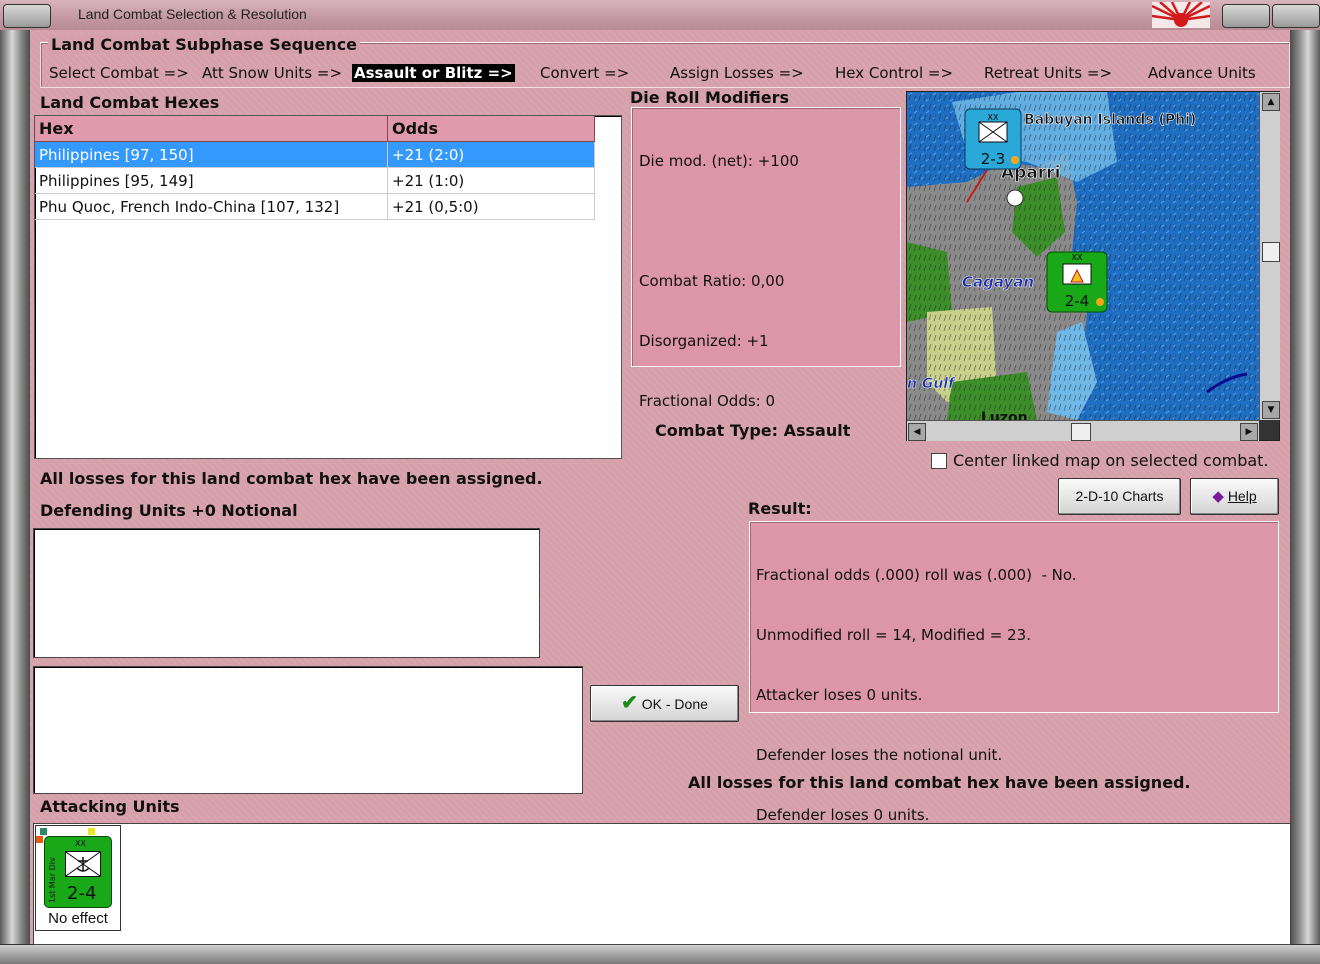 The height and width of the screenshot is (964, 1320). Describe the element at coordinates (717, 430) in the screenshot. I see `combat-type-label: Combat Type:` at that location.